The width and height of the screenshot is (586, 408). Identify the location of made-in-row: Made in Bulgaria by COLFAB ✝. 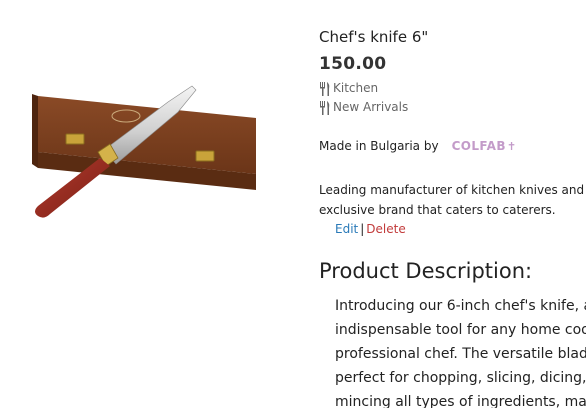
(418, 146).